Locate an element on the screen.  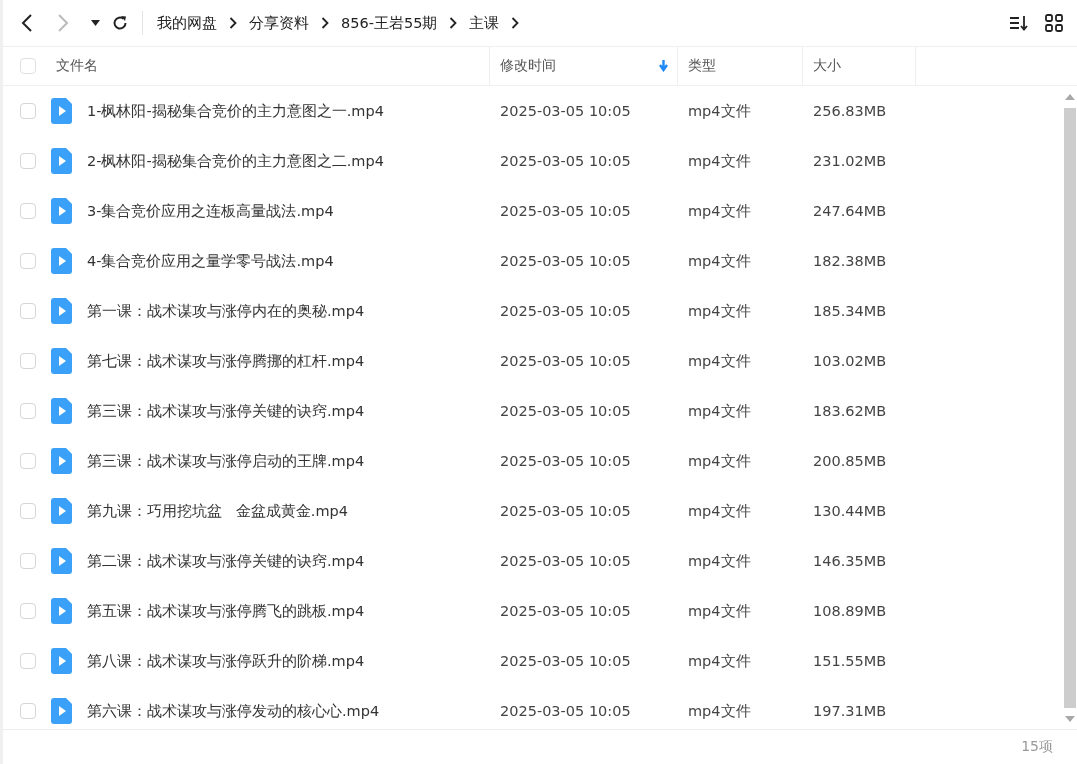
file-size: 130.44MB is located at coordinates (850, 511).